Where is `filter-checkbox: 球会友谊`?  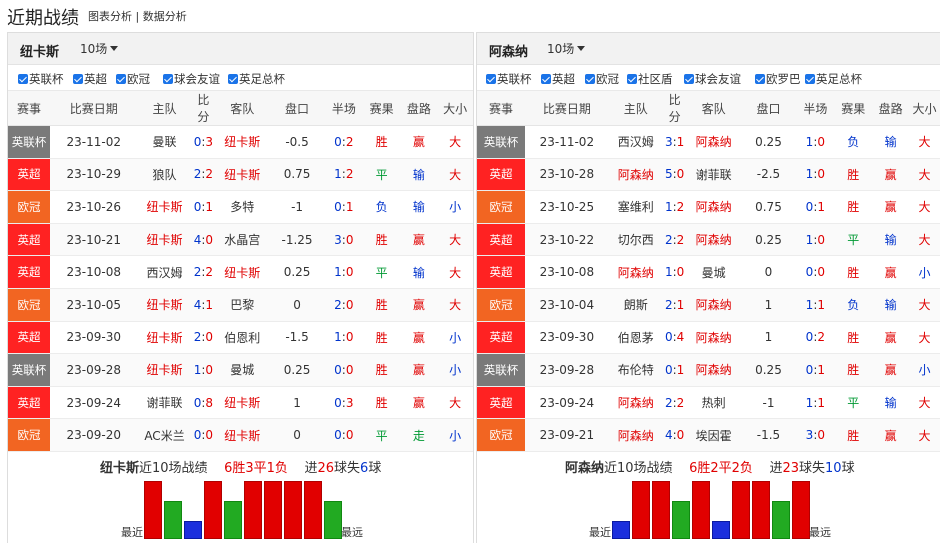
filter-checkbox: 球会友谊 is located at coordinates (191, 79).